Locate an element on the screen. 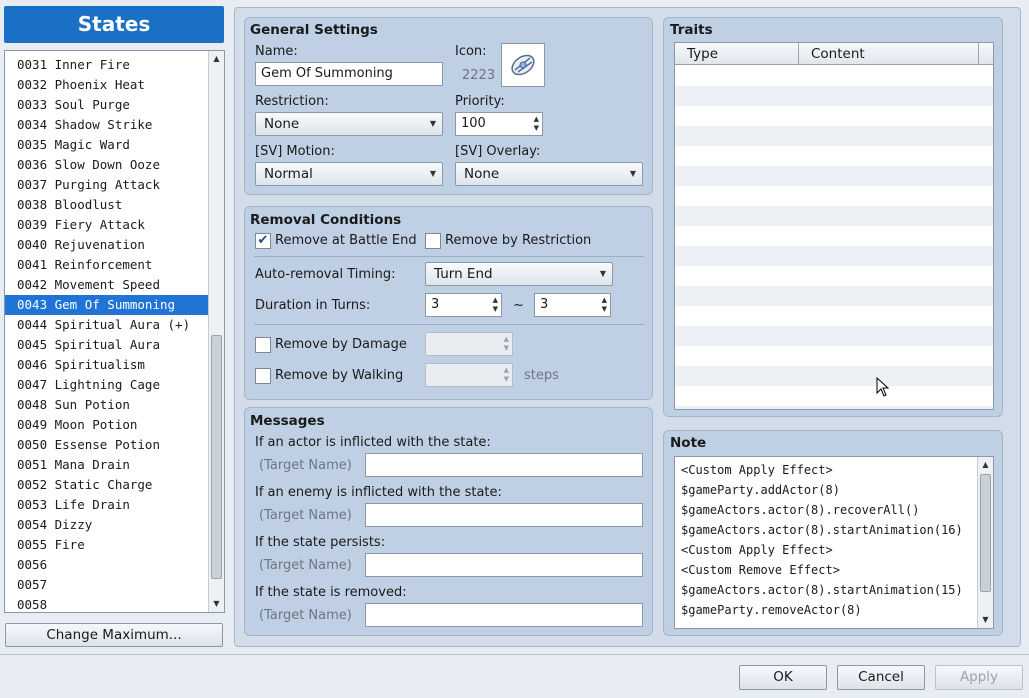 The height and width of the screenshot is (698, 1029). damage-checkbox is located at coordinates (263, 345).